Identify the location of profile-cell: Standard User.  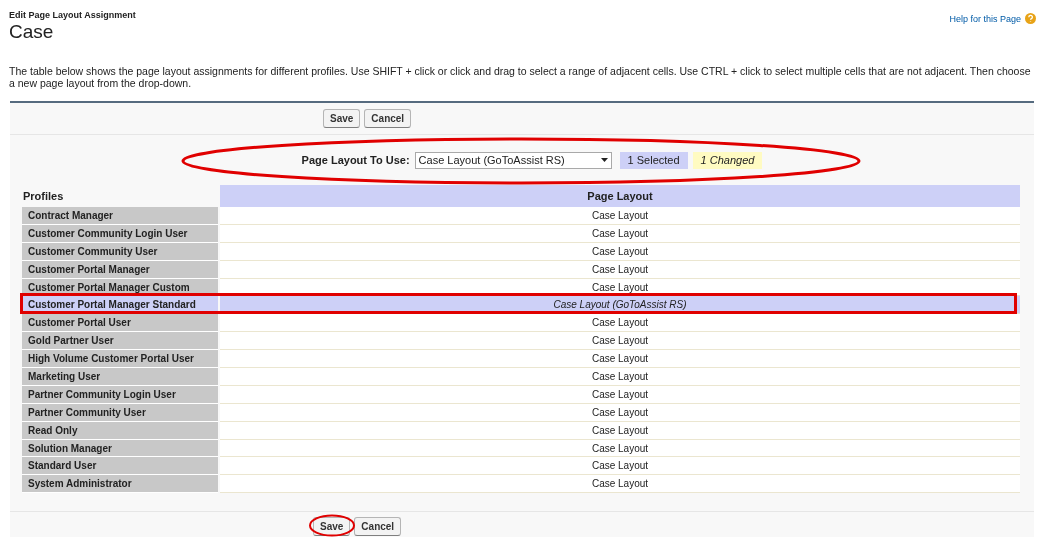
(120, 466).